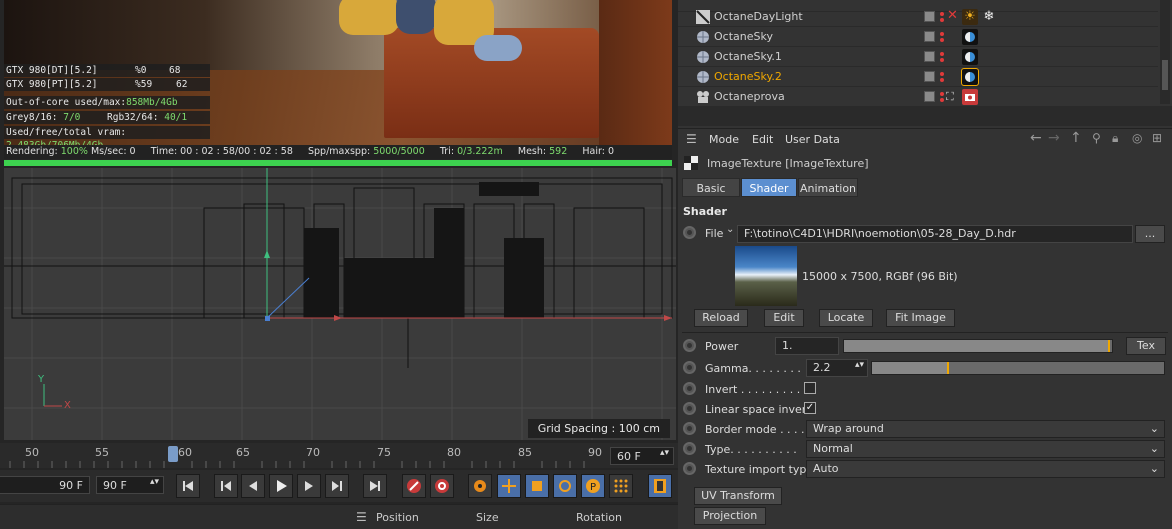 Image resolution: width=1172 pixels, height=529 pixels. Describe the element at coordinates (970, 77) in the screenshot. I see `texture-tag-icon-selected` at that location.